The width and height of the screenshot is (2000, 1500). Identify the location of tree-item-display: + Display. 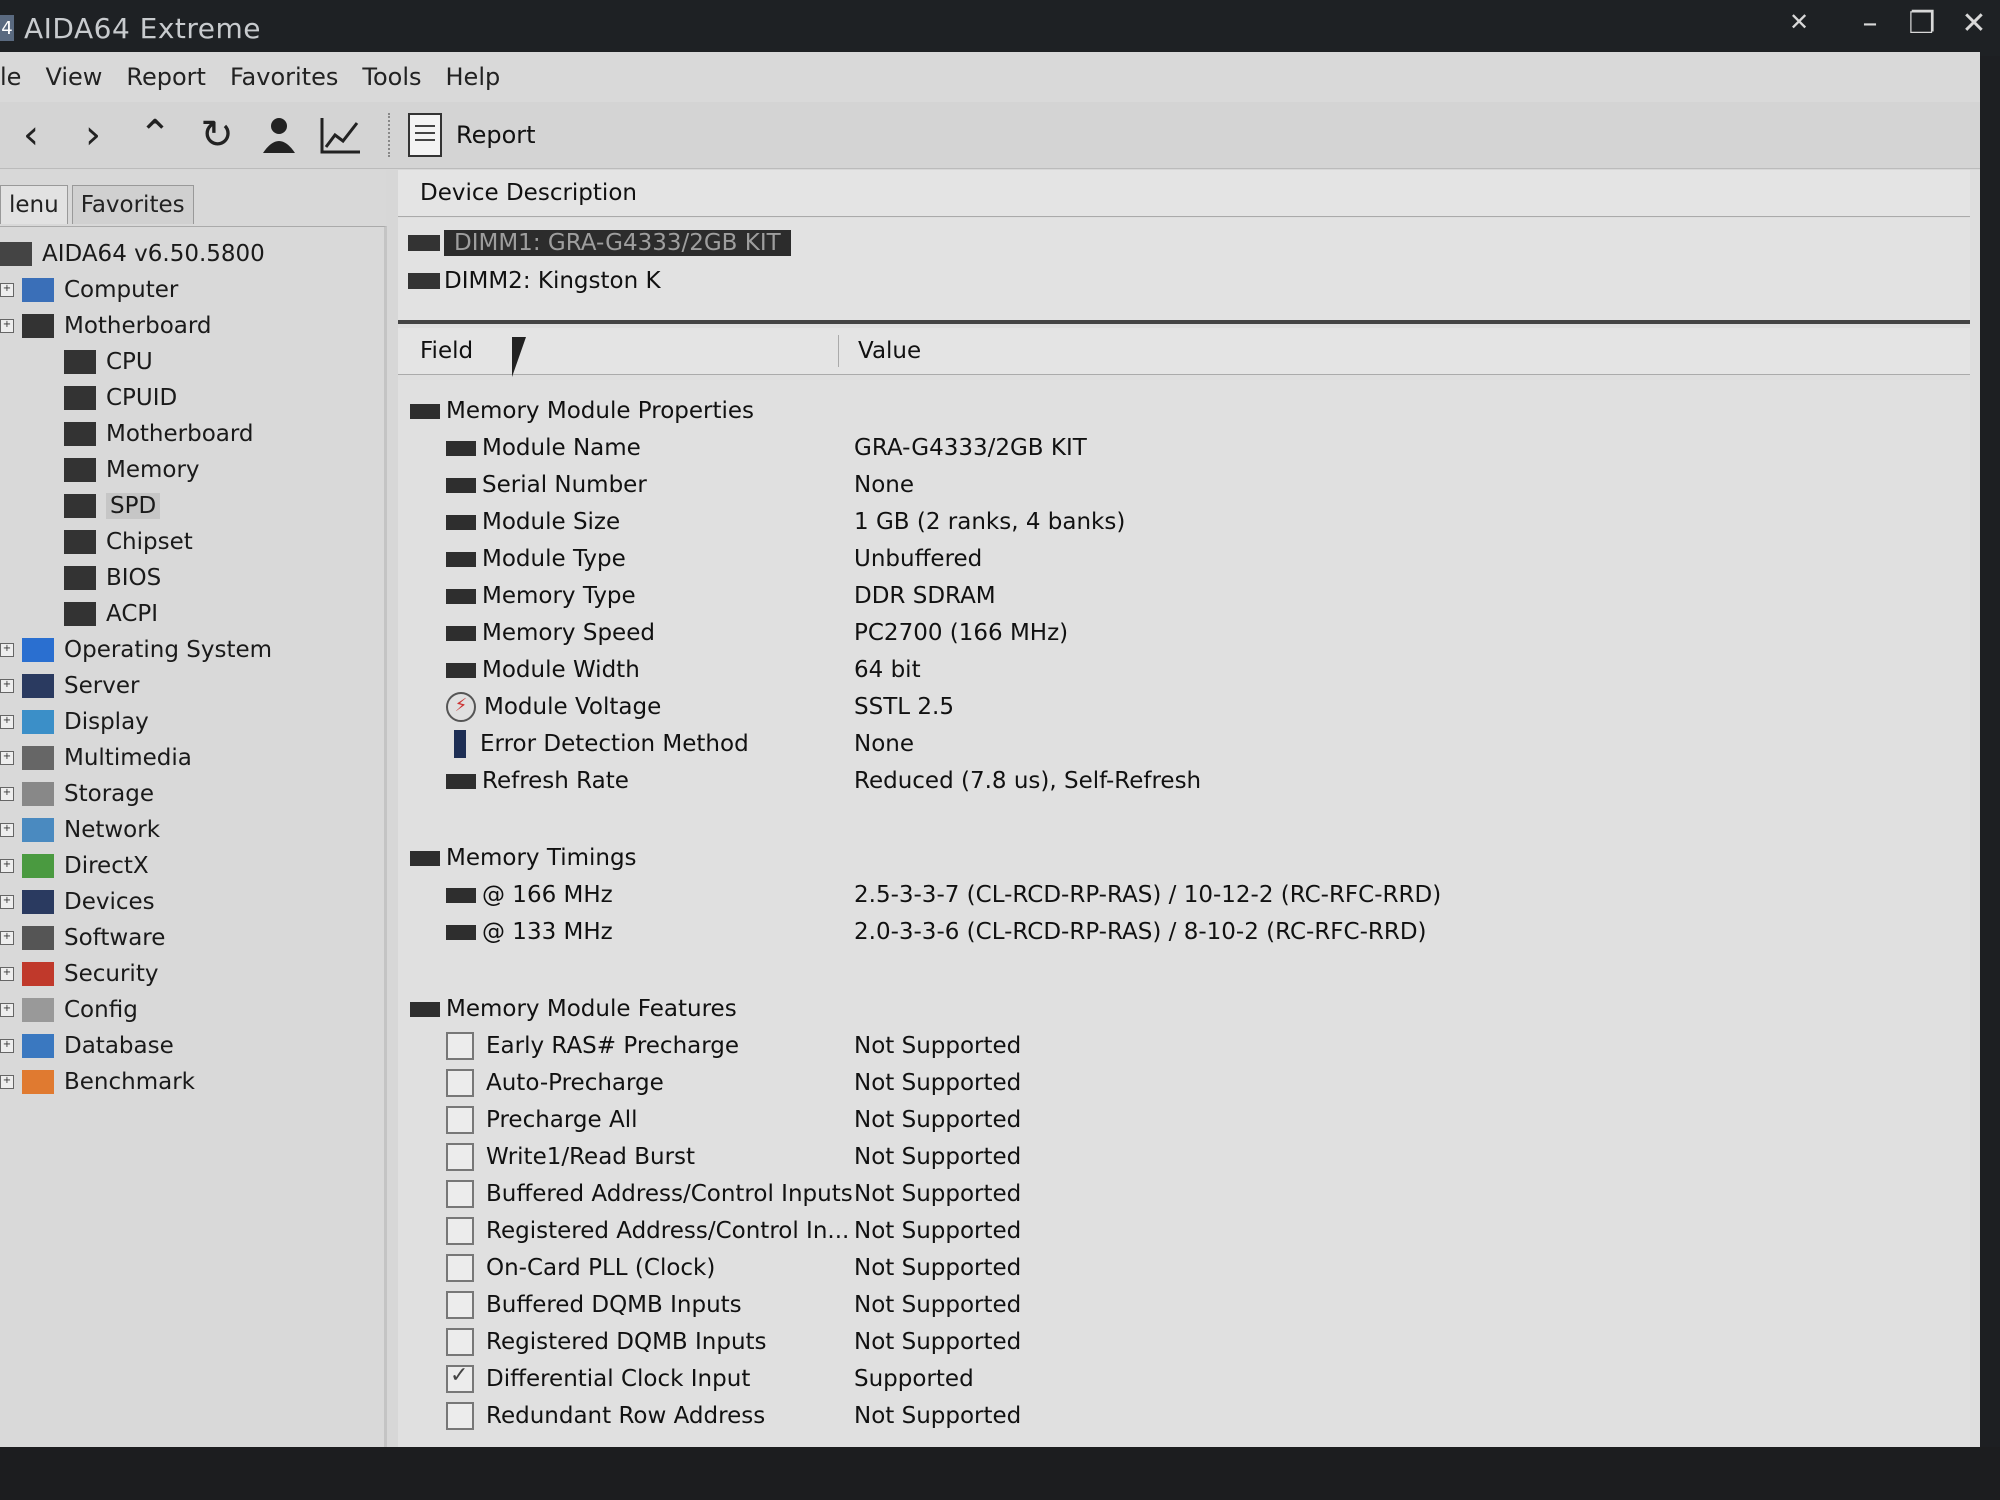
(74, 722).